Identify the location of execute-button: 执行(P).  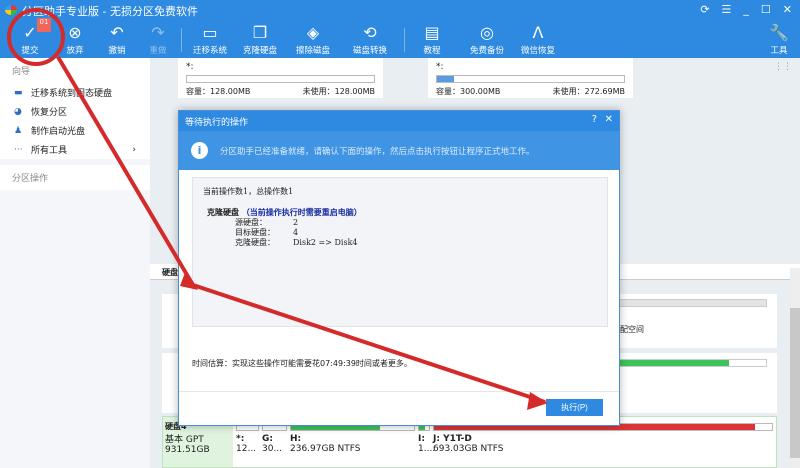
(574, 407).